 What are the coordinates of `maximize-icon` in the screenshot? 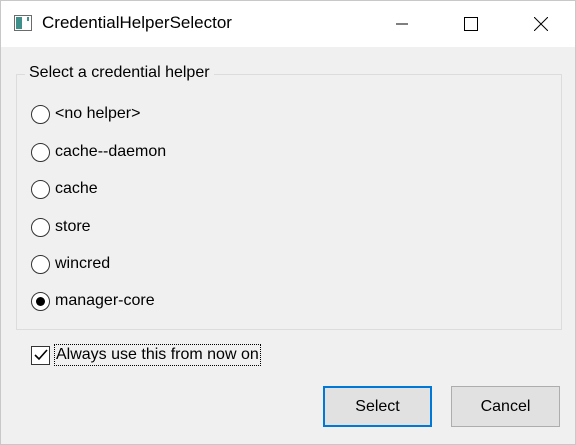 It's located at (471, 24).